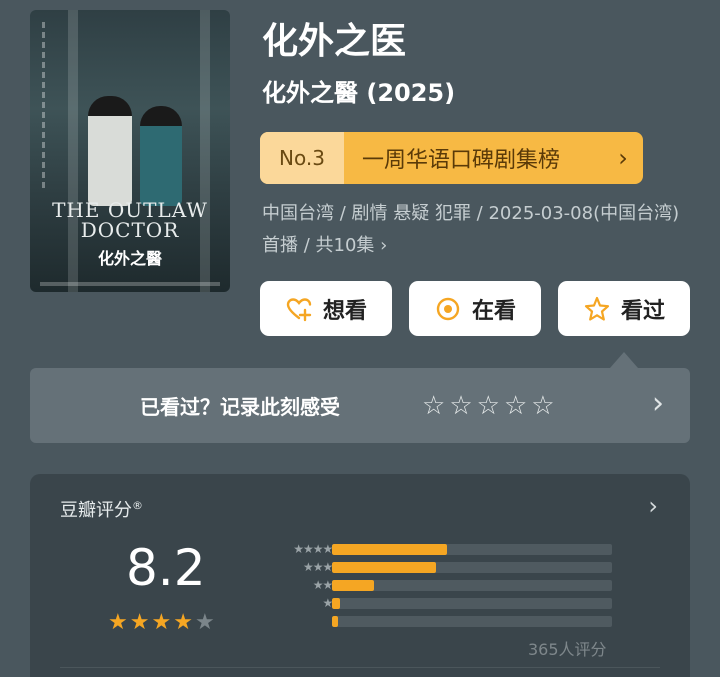 The height and width of the screenshot is (677, 720). I want to click on distribution-stars-label: ★★, so click(296, 603).